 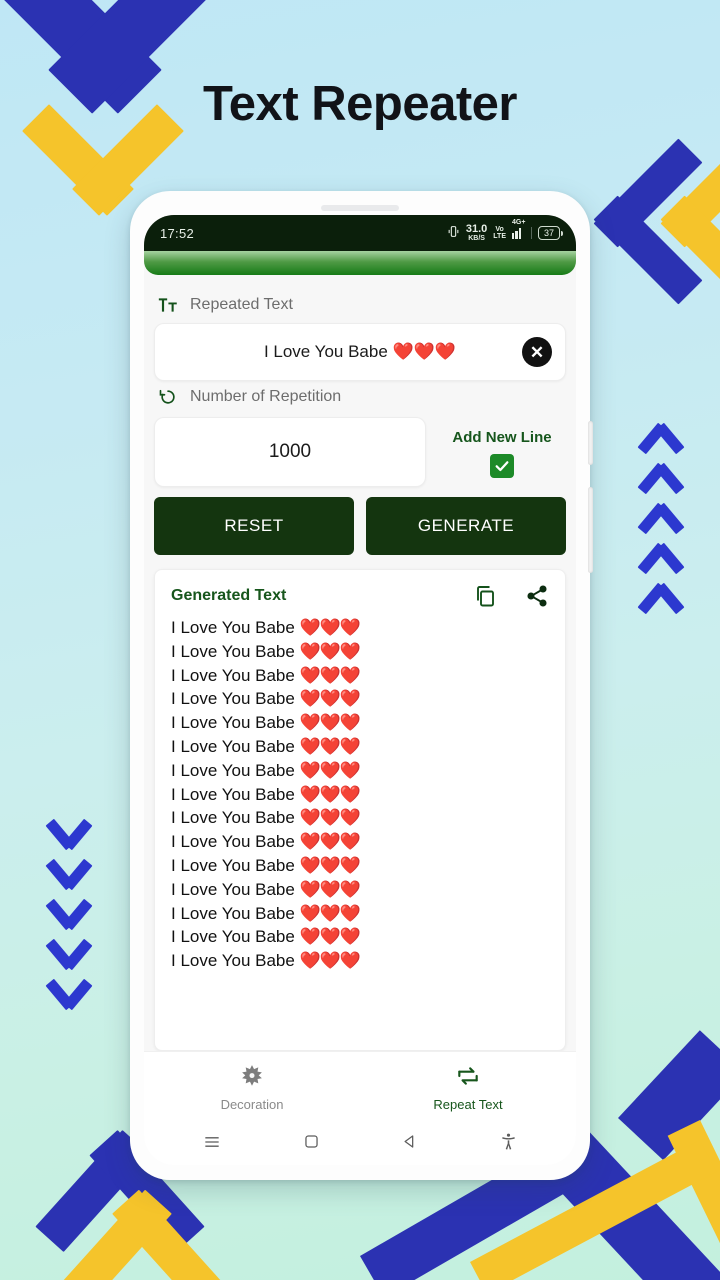 I want to click on app-bar-banner, so click(x=360, y=263).